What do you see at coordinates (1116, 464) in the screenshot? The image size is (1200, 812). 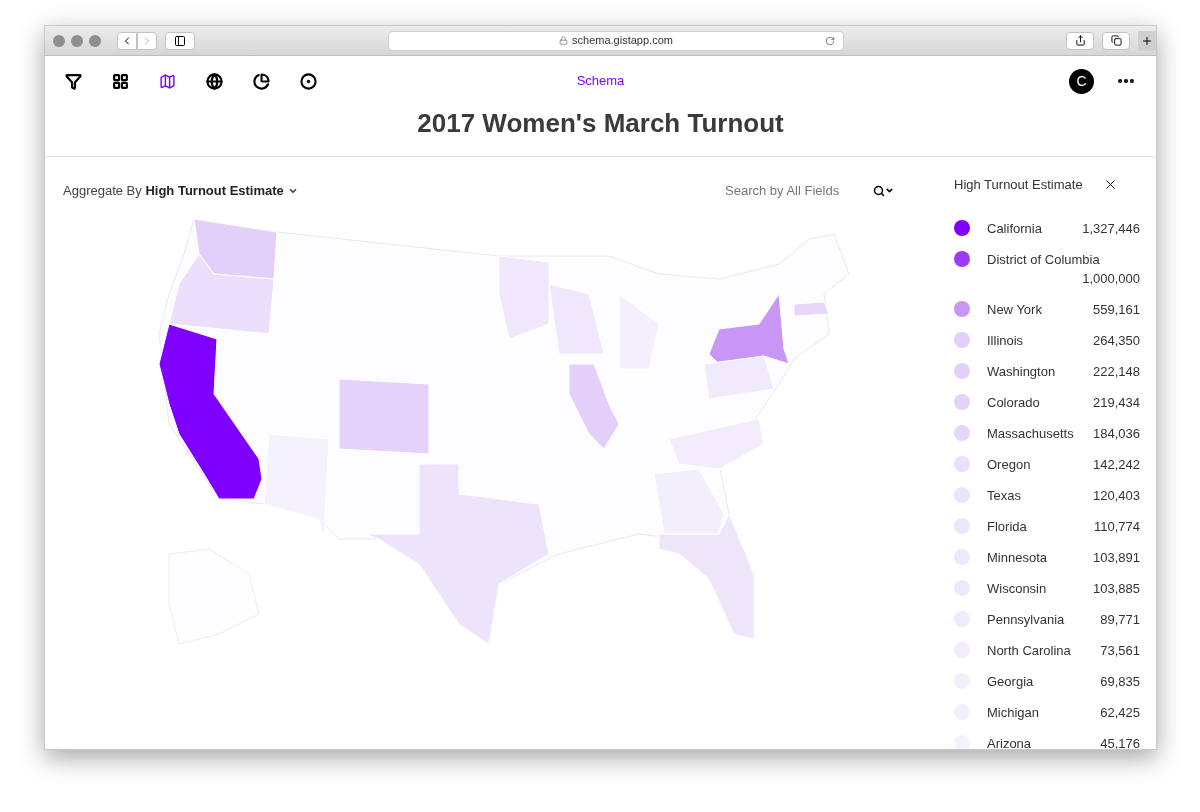 I see `turnout-value: 142,242` at bounding box center [1116, 464].